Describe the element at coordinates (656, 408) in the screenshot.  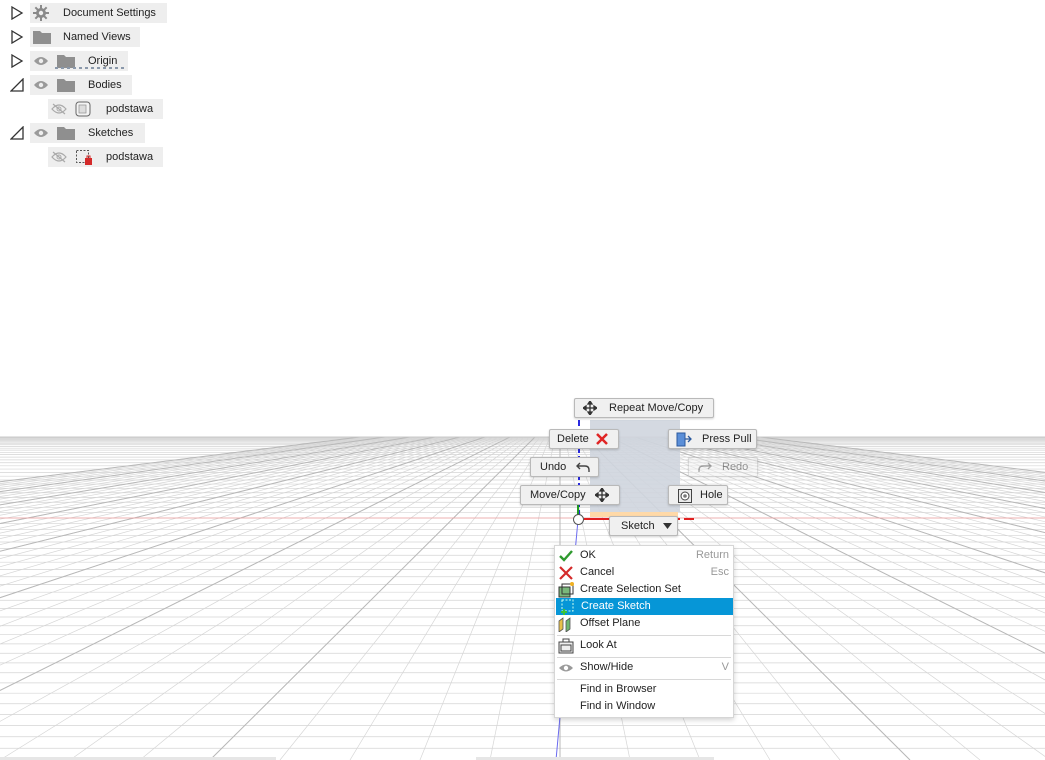
I see `repeat-move-copy-label: Repeat Move/Copy` at that location.